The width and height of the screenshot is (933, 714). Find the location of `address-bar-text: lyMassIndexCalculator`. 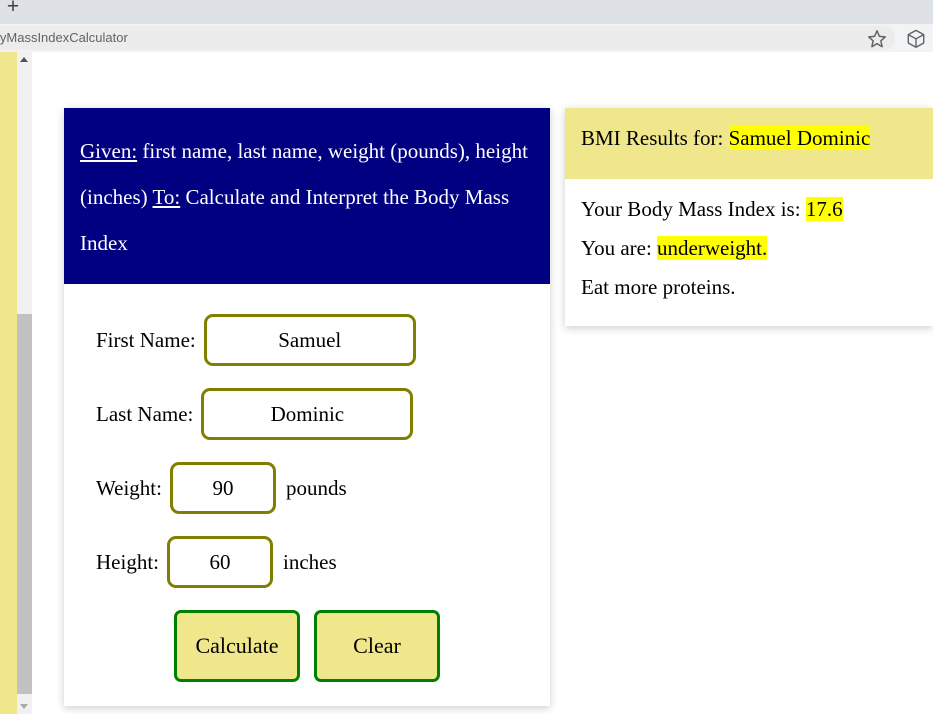

address-bar-text: lyMassIndexCalculator is located at coordinates (64, 37).